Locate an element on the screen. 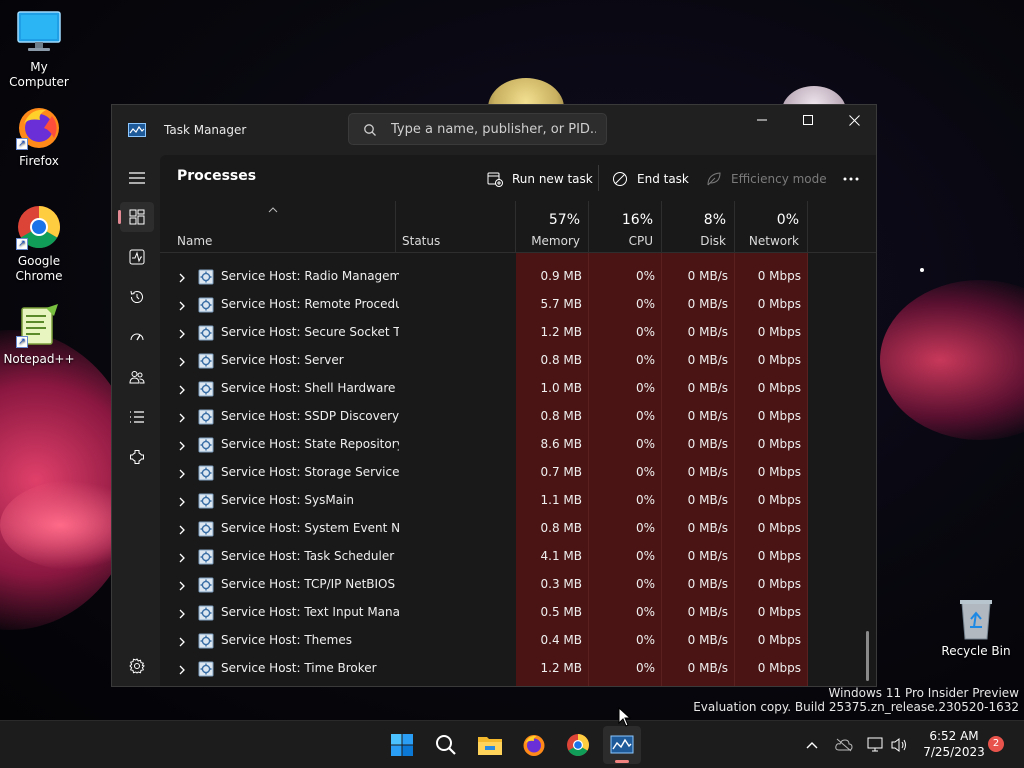  column-header-cpu: 16% CPU is located at coordinates (625, 227).